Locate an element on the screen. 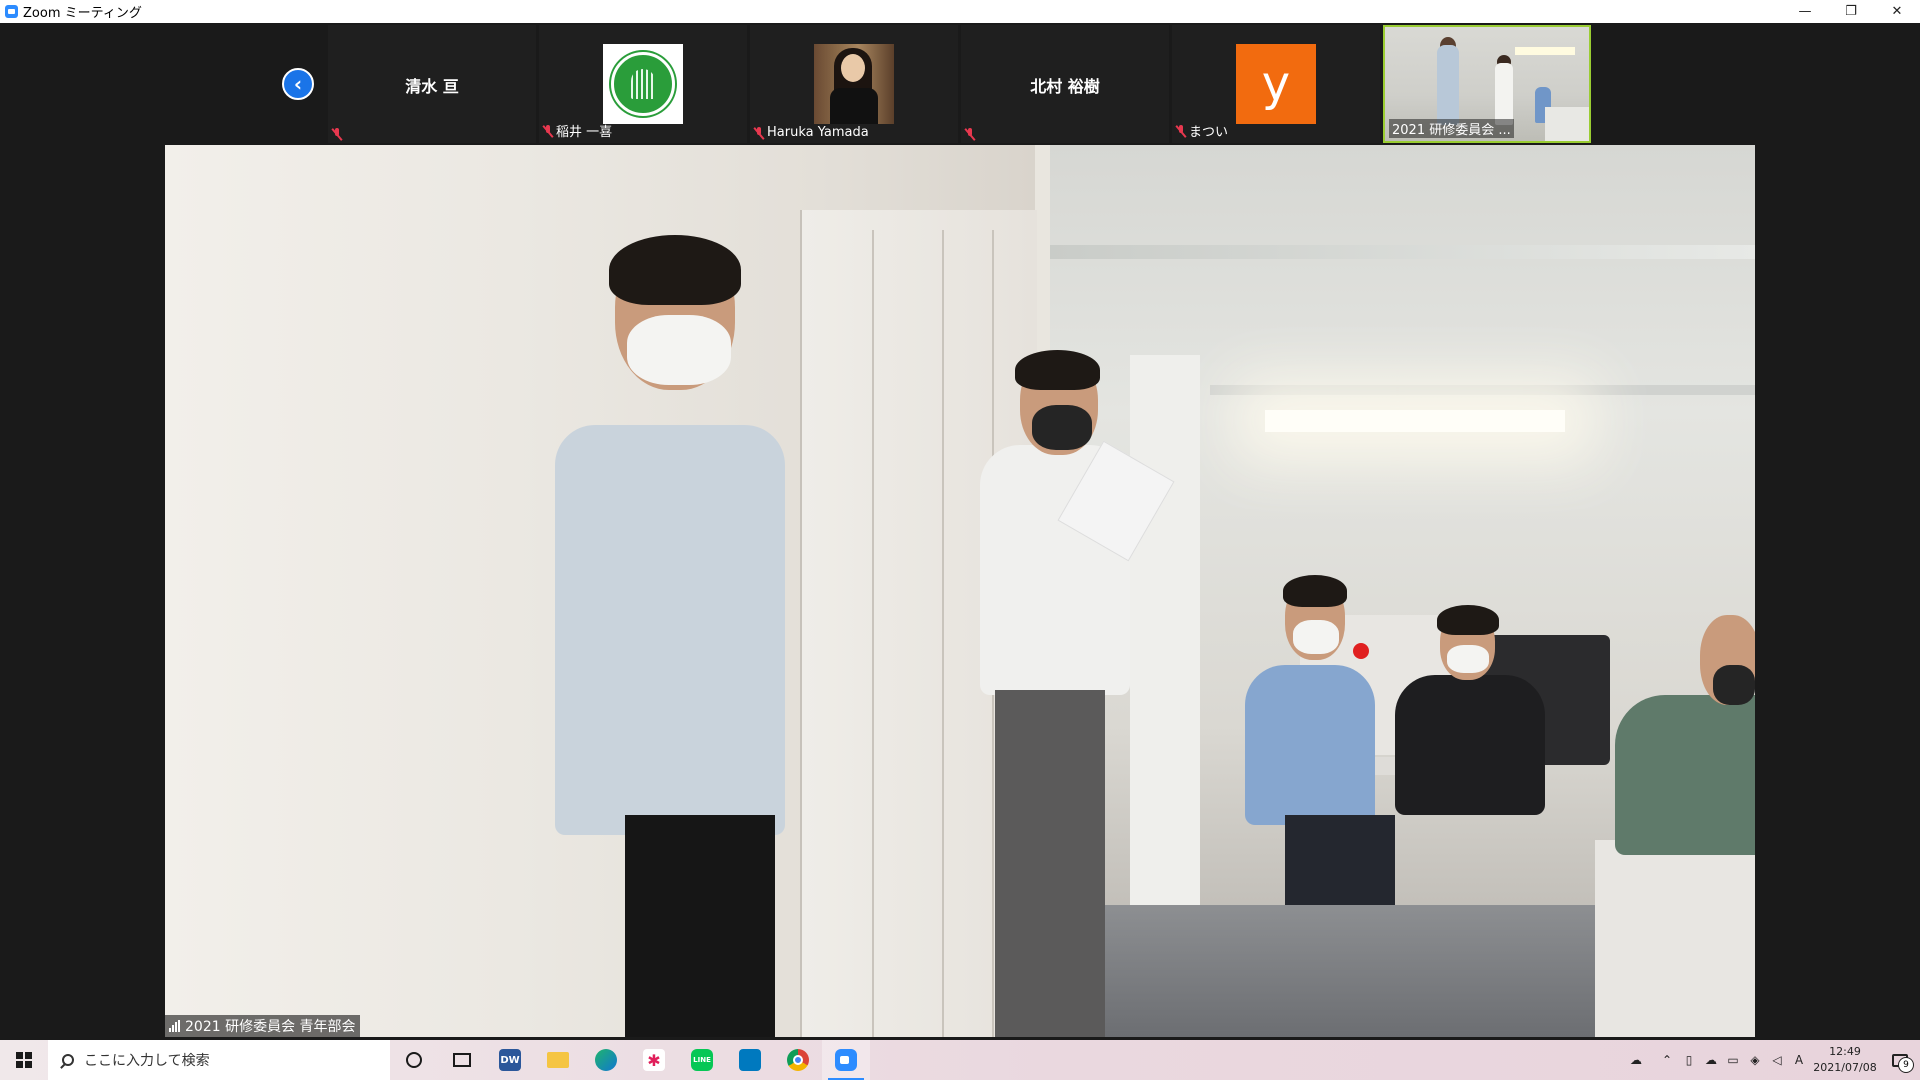  search-placeholder: ここに入力して検索 is located at coordinates (147, 1061).